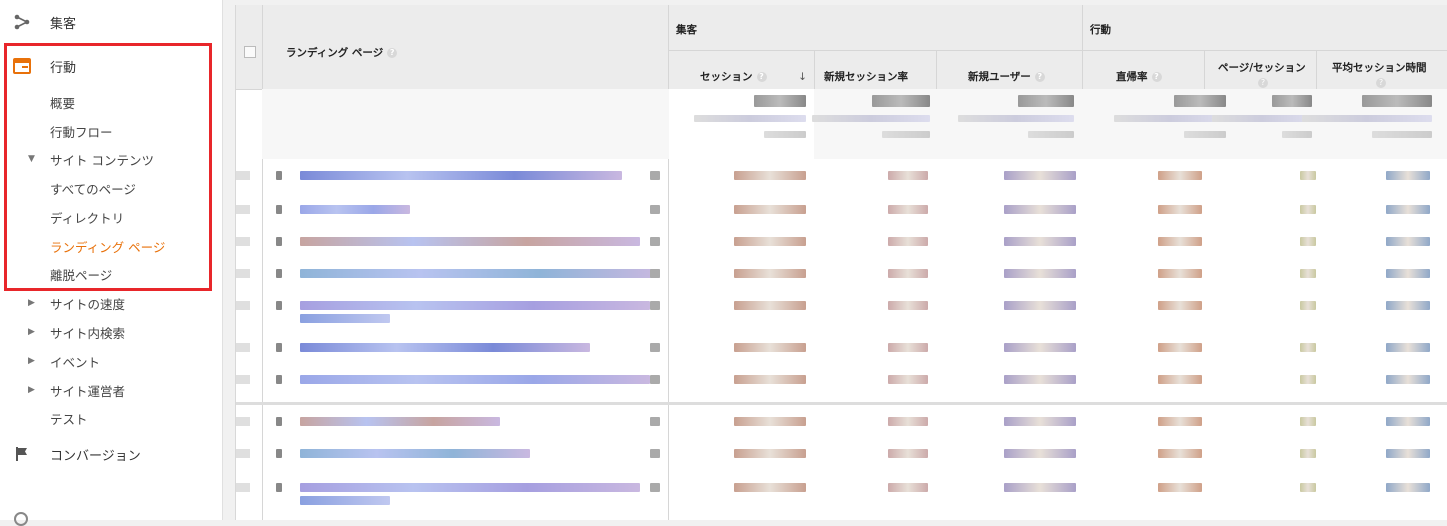 This screenshot has width=1447, height=526. Describe the element at coordinates (1132, 77) in the screenshot. I see `col-bounce-rate-label: 直帰率` at that location.